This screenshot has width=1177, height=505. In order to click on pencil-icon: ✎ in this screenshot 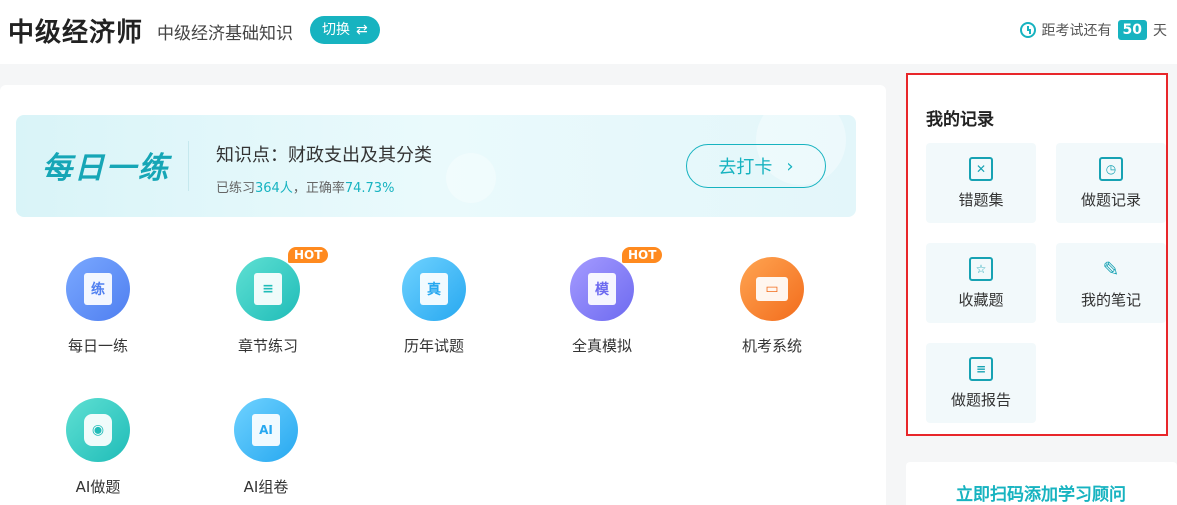, I will do `click(1111, 269)`.